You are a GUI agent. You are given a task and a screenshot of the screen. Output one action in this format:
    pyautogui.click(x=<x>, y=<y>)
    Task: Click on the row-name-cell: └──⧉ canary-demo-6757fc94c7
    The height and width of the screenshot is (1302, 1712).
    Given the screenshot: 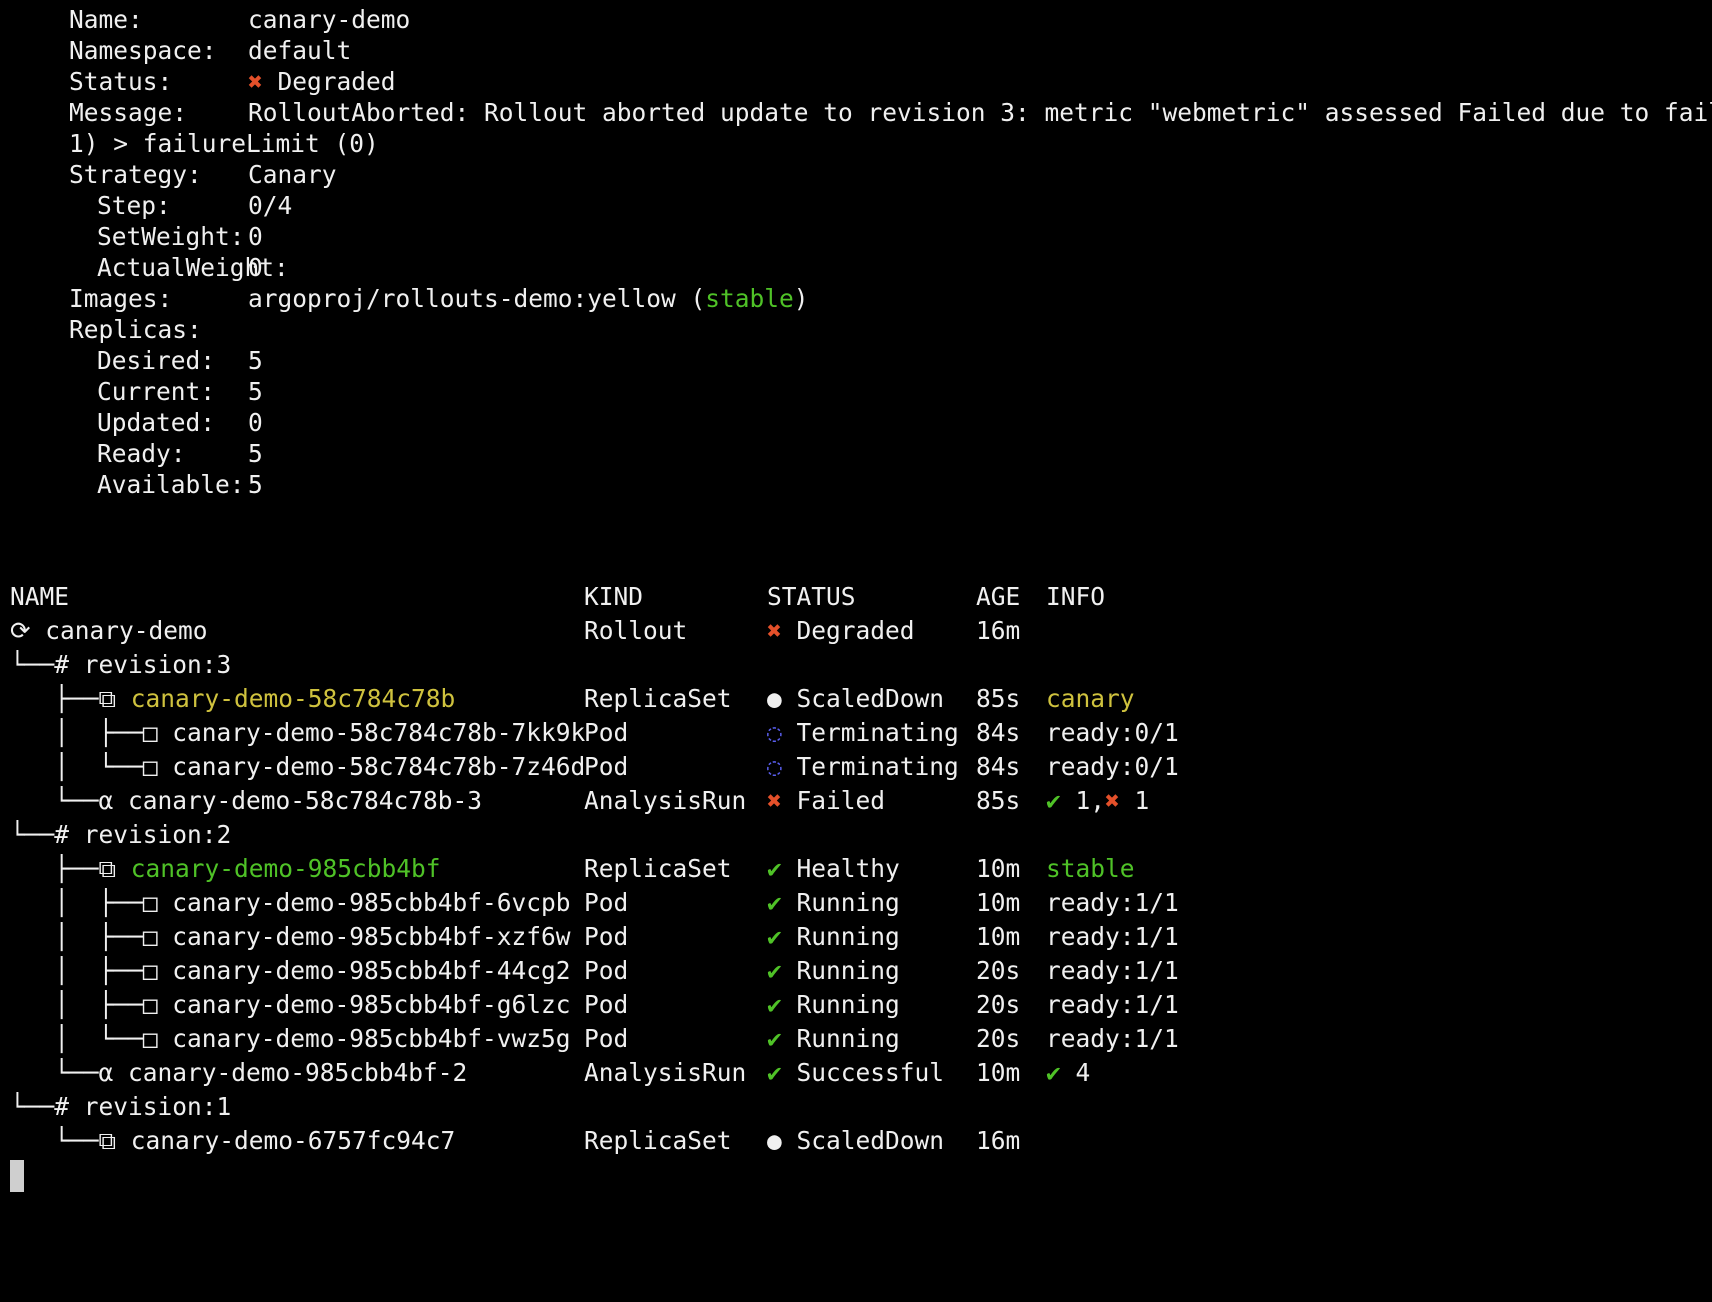 What is the action you would take?
    pyautogui.click(x=232, y=1141)
    